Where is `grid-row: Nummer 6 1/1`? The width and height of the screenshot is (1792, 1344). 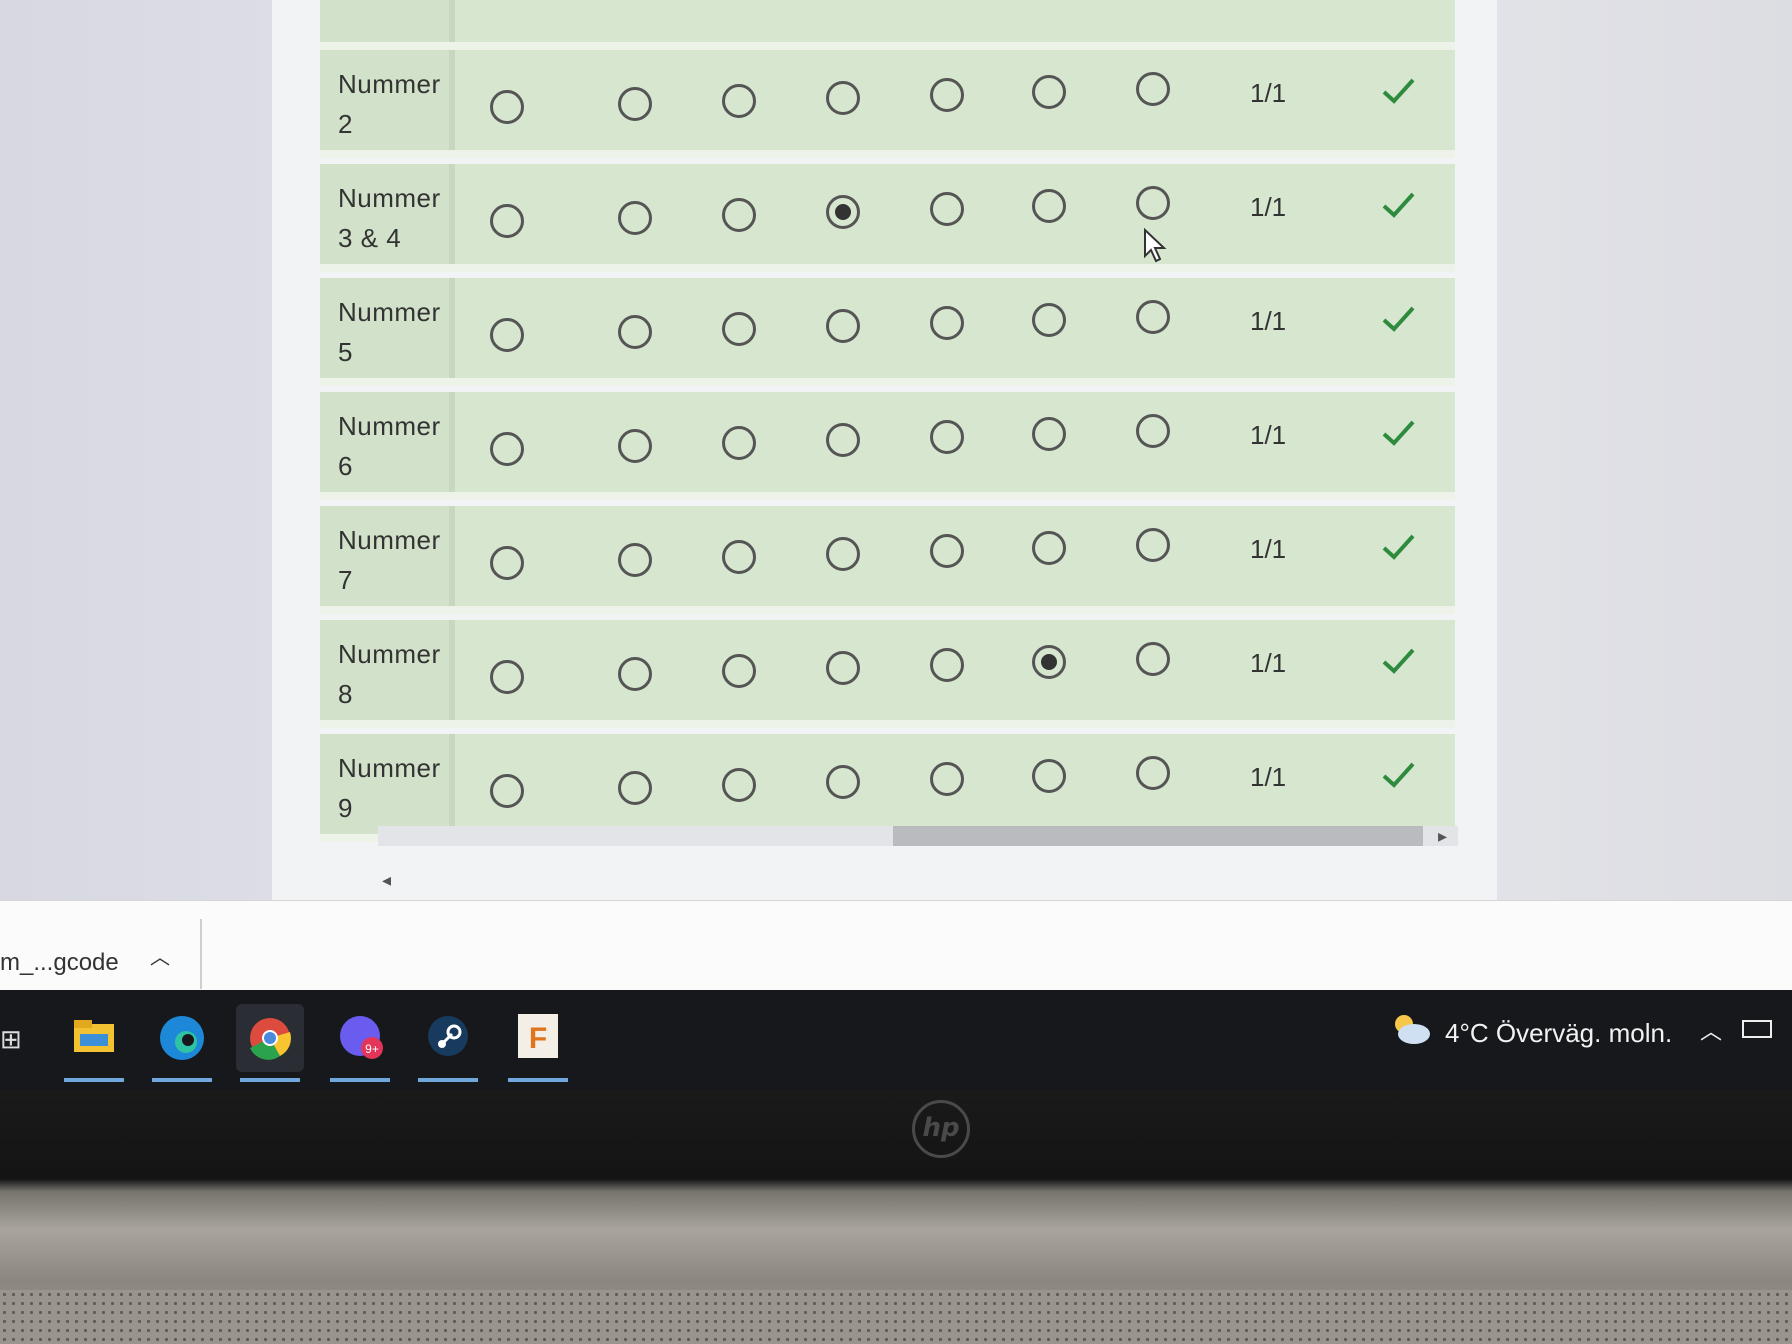 grid-row: Nummer 6 1/1 is located at coordinates (887, 446).